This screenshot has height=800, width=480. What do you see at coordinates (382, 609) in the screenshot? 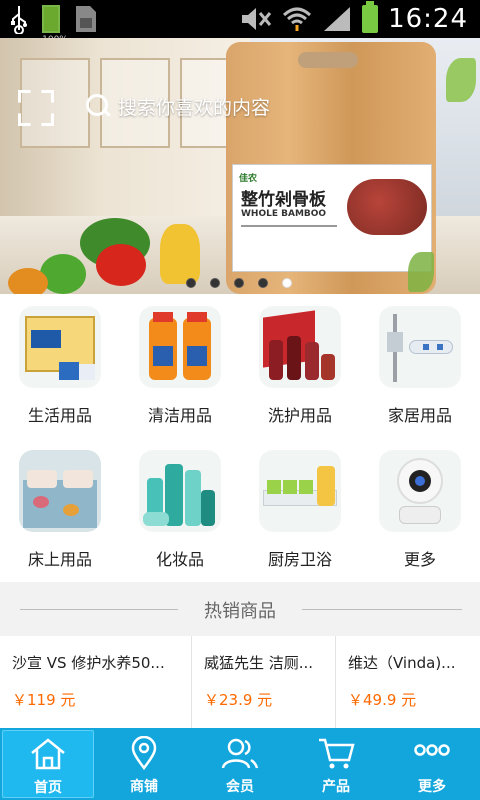
I see `divider` at bounding box center [382, 609].